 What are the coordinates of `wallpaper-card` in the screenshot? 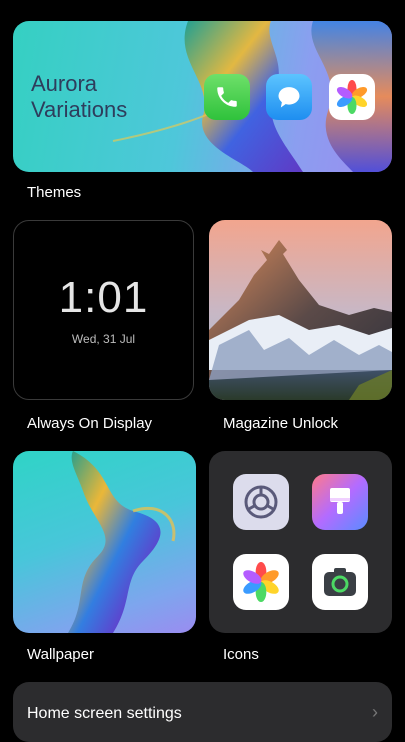 It's located at (104, 542).